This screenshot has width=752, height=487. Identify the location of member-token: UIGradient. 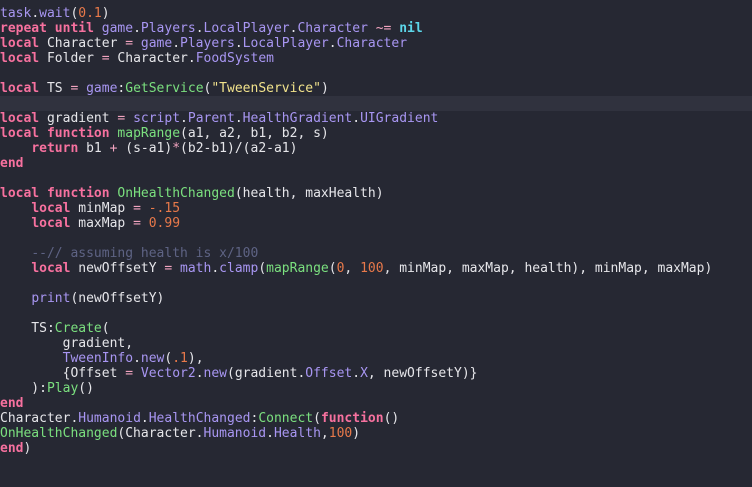
(399, 118).